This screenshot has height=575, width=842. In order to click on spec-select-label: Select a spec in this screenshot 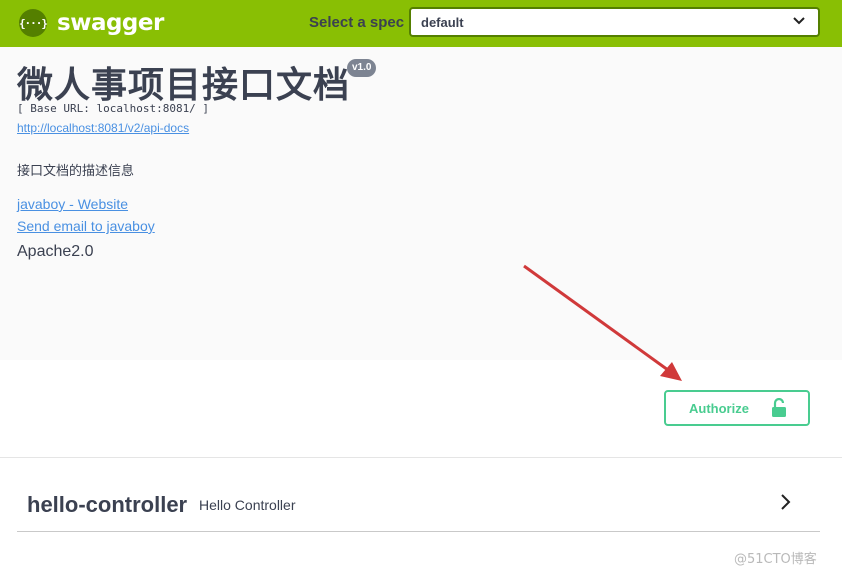, I will do `click(357, 22)`.